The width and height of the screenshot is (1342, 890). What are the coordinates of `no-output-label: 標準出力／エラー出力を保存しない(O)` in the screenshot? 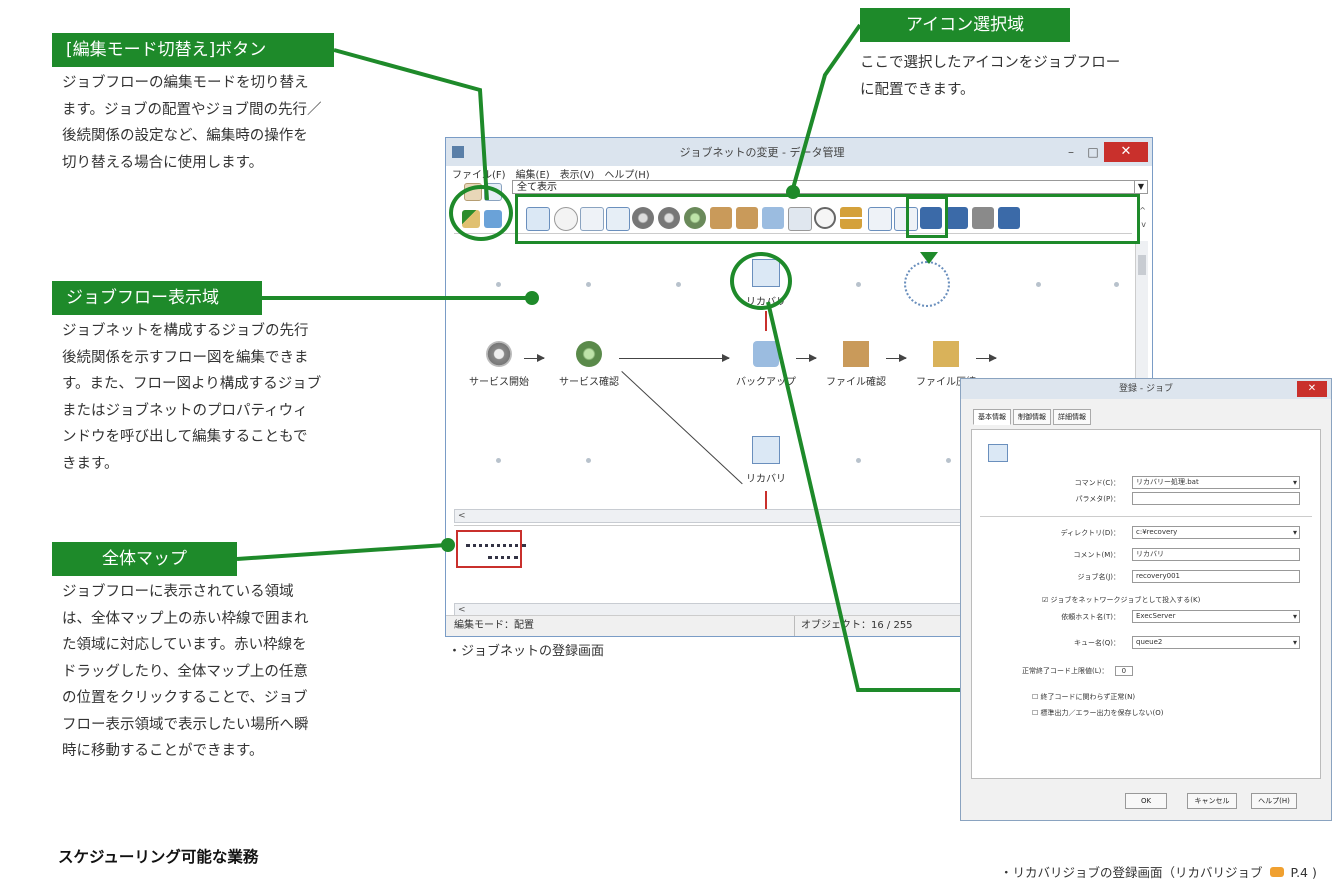 It's located at (1102, 713).